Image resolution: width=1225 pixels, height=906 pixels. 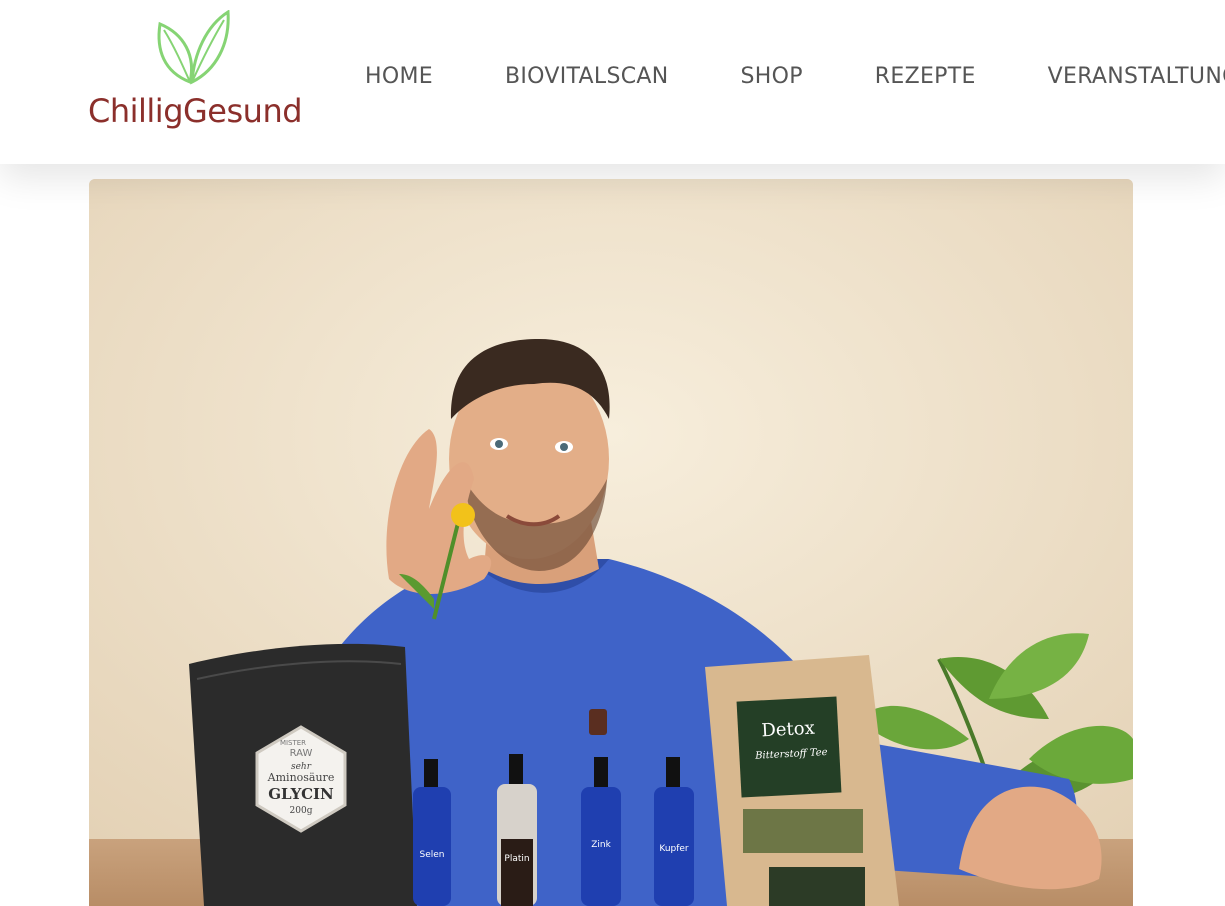 What do you see at coordinates (674, 849) in the screenshot?
I see `bottle-kupfer-label: Kupfer` at bounding box center [674, 849].